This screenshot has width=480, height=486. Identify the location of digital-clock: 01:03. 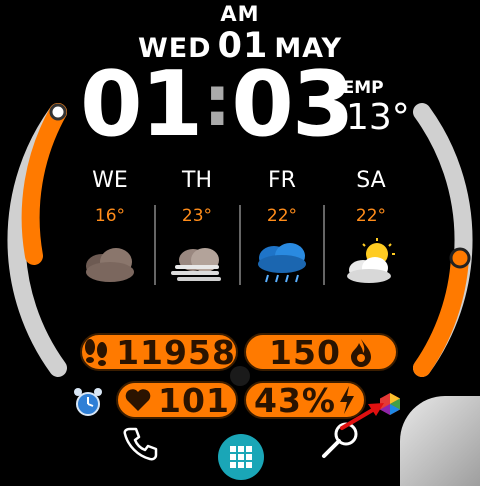
(217, 105).